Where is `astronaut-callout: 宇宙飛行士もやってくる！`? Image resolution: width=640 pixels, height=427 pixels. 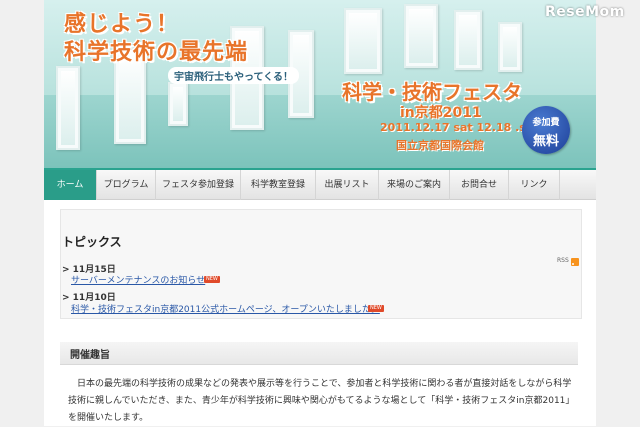
astronaut-callout: 宇宙飛行士もやってくる！ is located at coordinates (233, 75).